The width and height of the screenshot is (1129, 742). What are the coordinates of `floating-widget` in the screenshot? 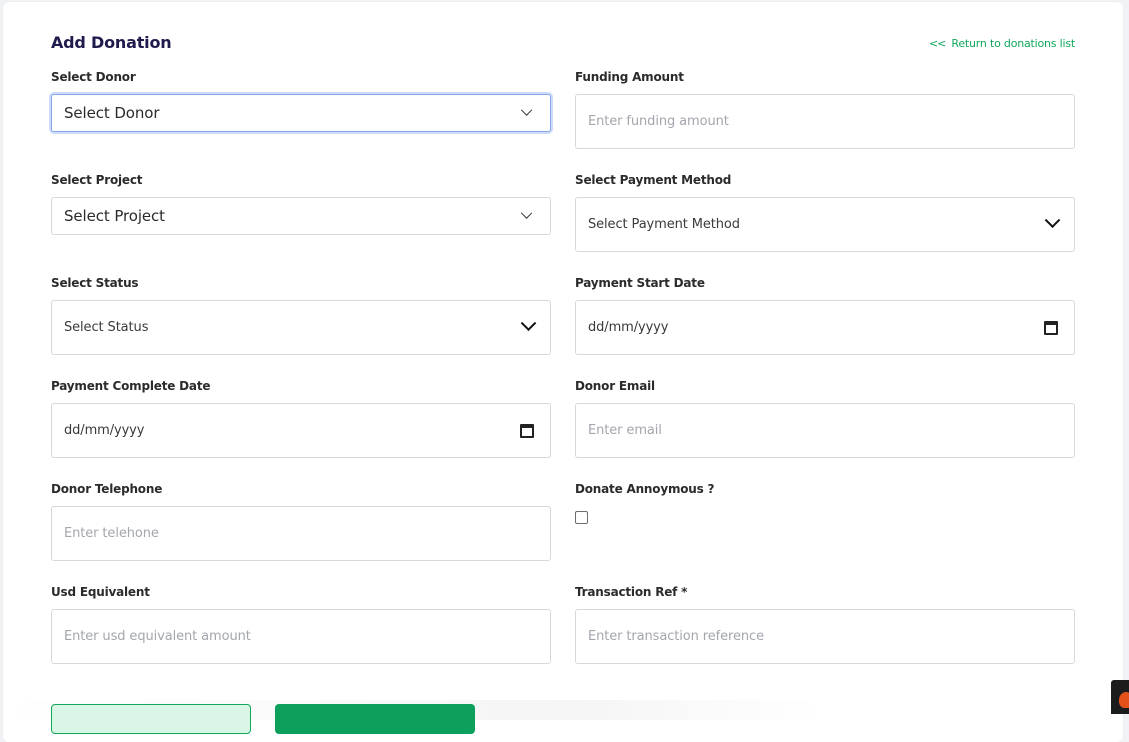 It's located at (1120, 697).